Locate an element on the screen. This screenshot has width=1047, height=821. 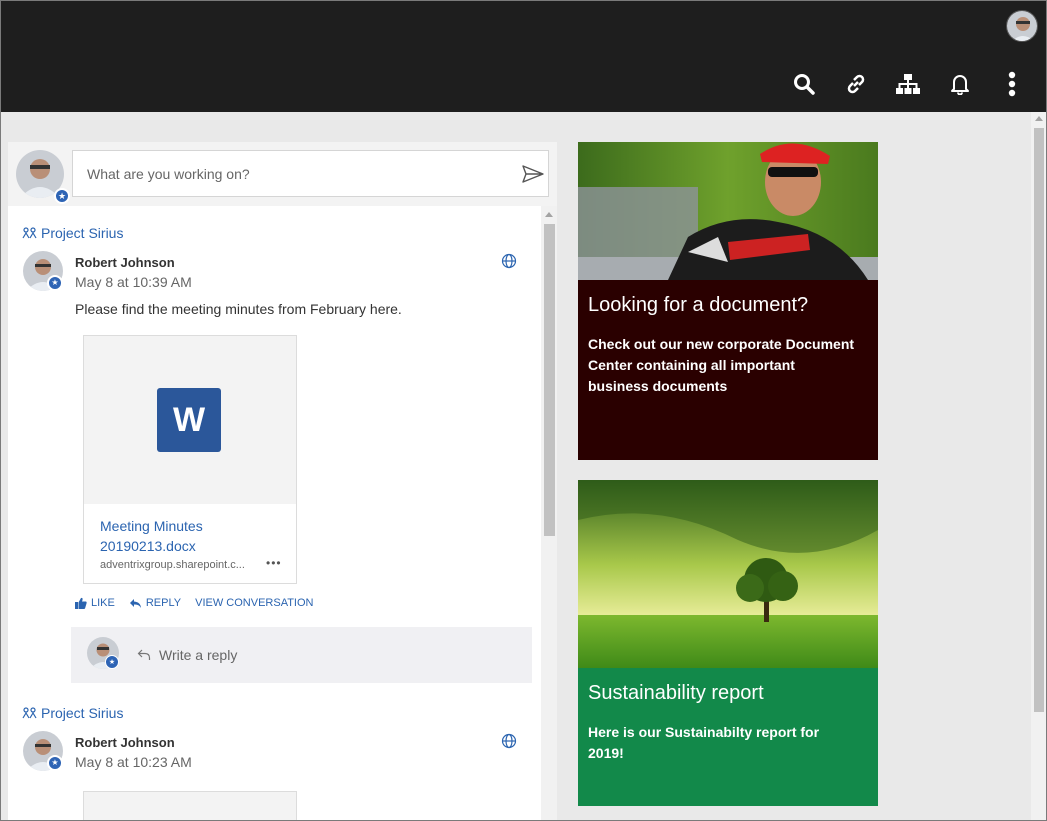
reply-label: REPLY is located at coordinates (163, 603).